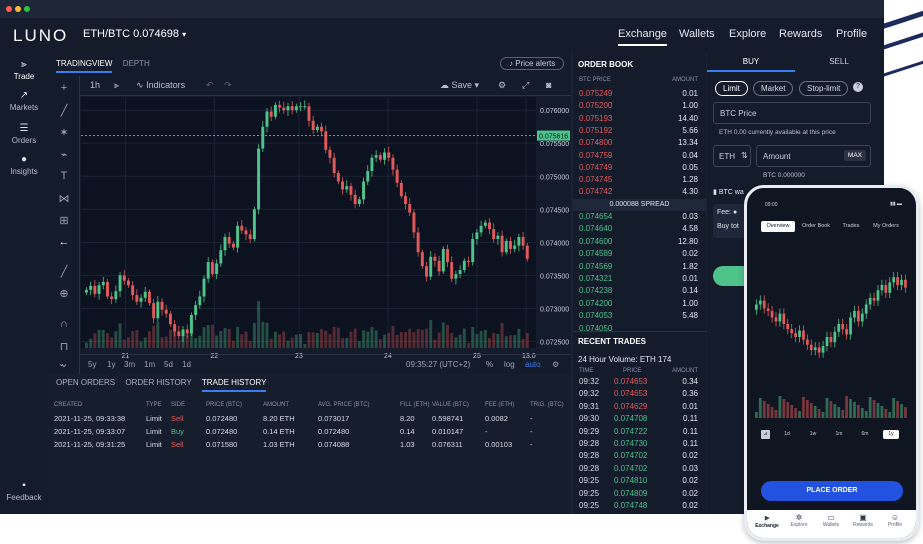 The width and height of the screenshot is (923, 544). I want to click on maximize-dot, so click(27, 9).